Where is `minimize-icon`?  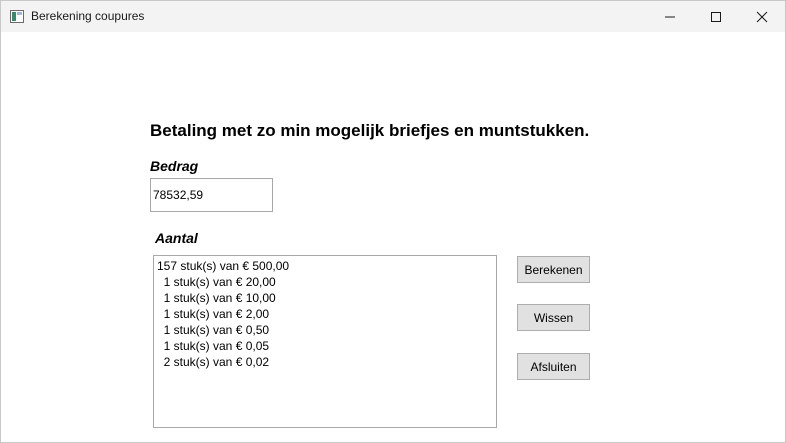
minimize-icon is located at coordinates (670, 16).